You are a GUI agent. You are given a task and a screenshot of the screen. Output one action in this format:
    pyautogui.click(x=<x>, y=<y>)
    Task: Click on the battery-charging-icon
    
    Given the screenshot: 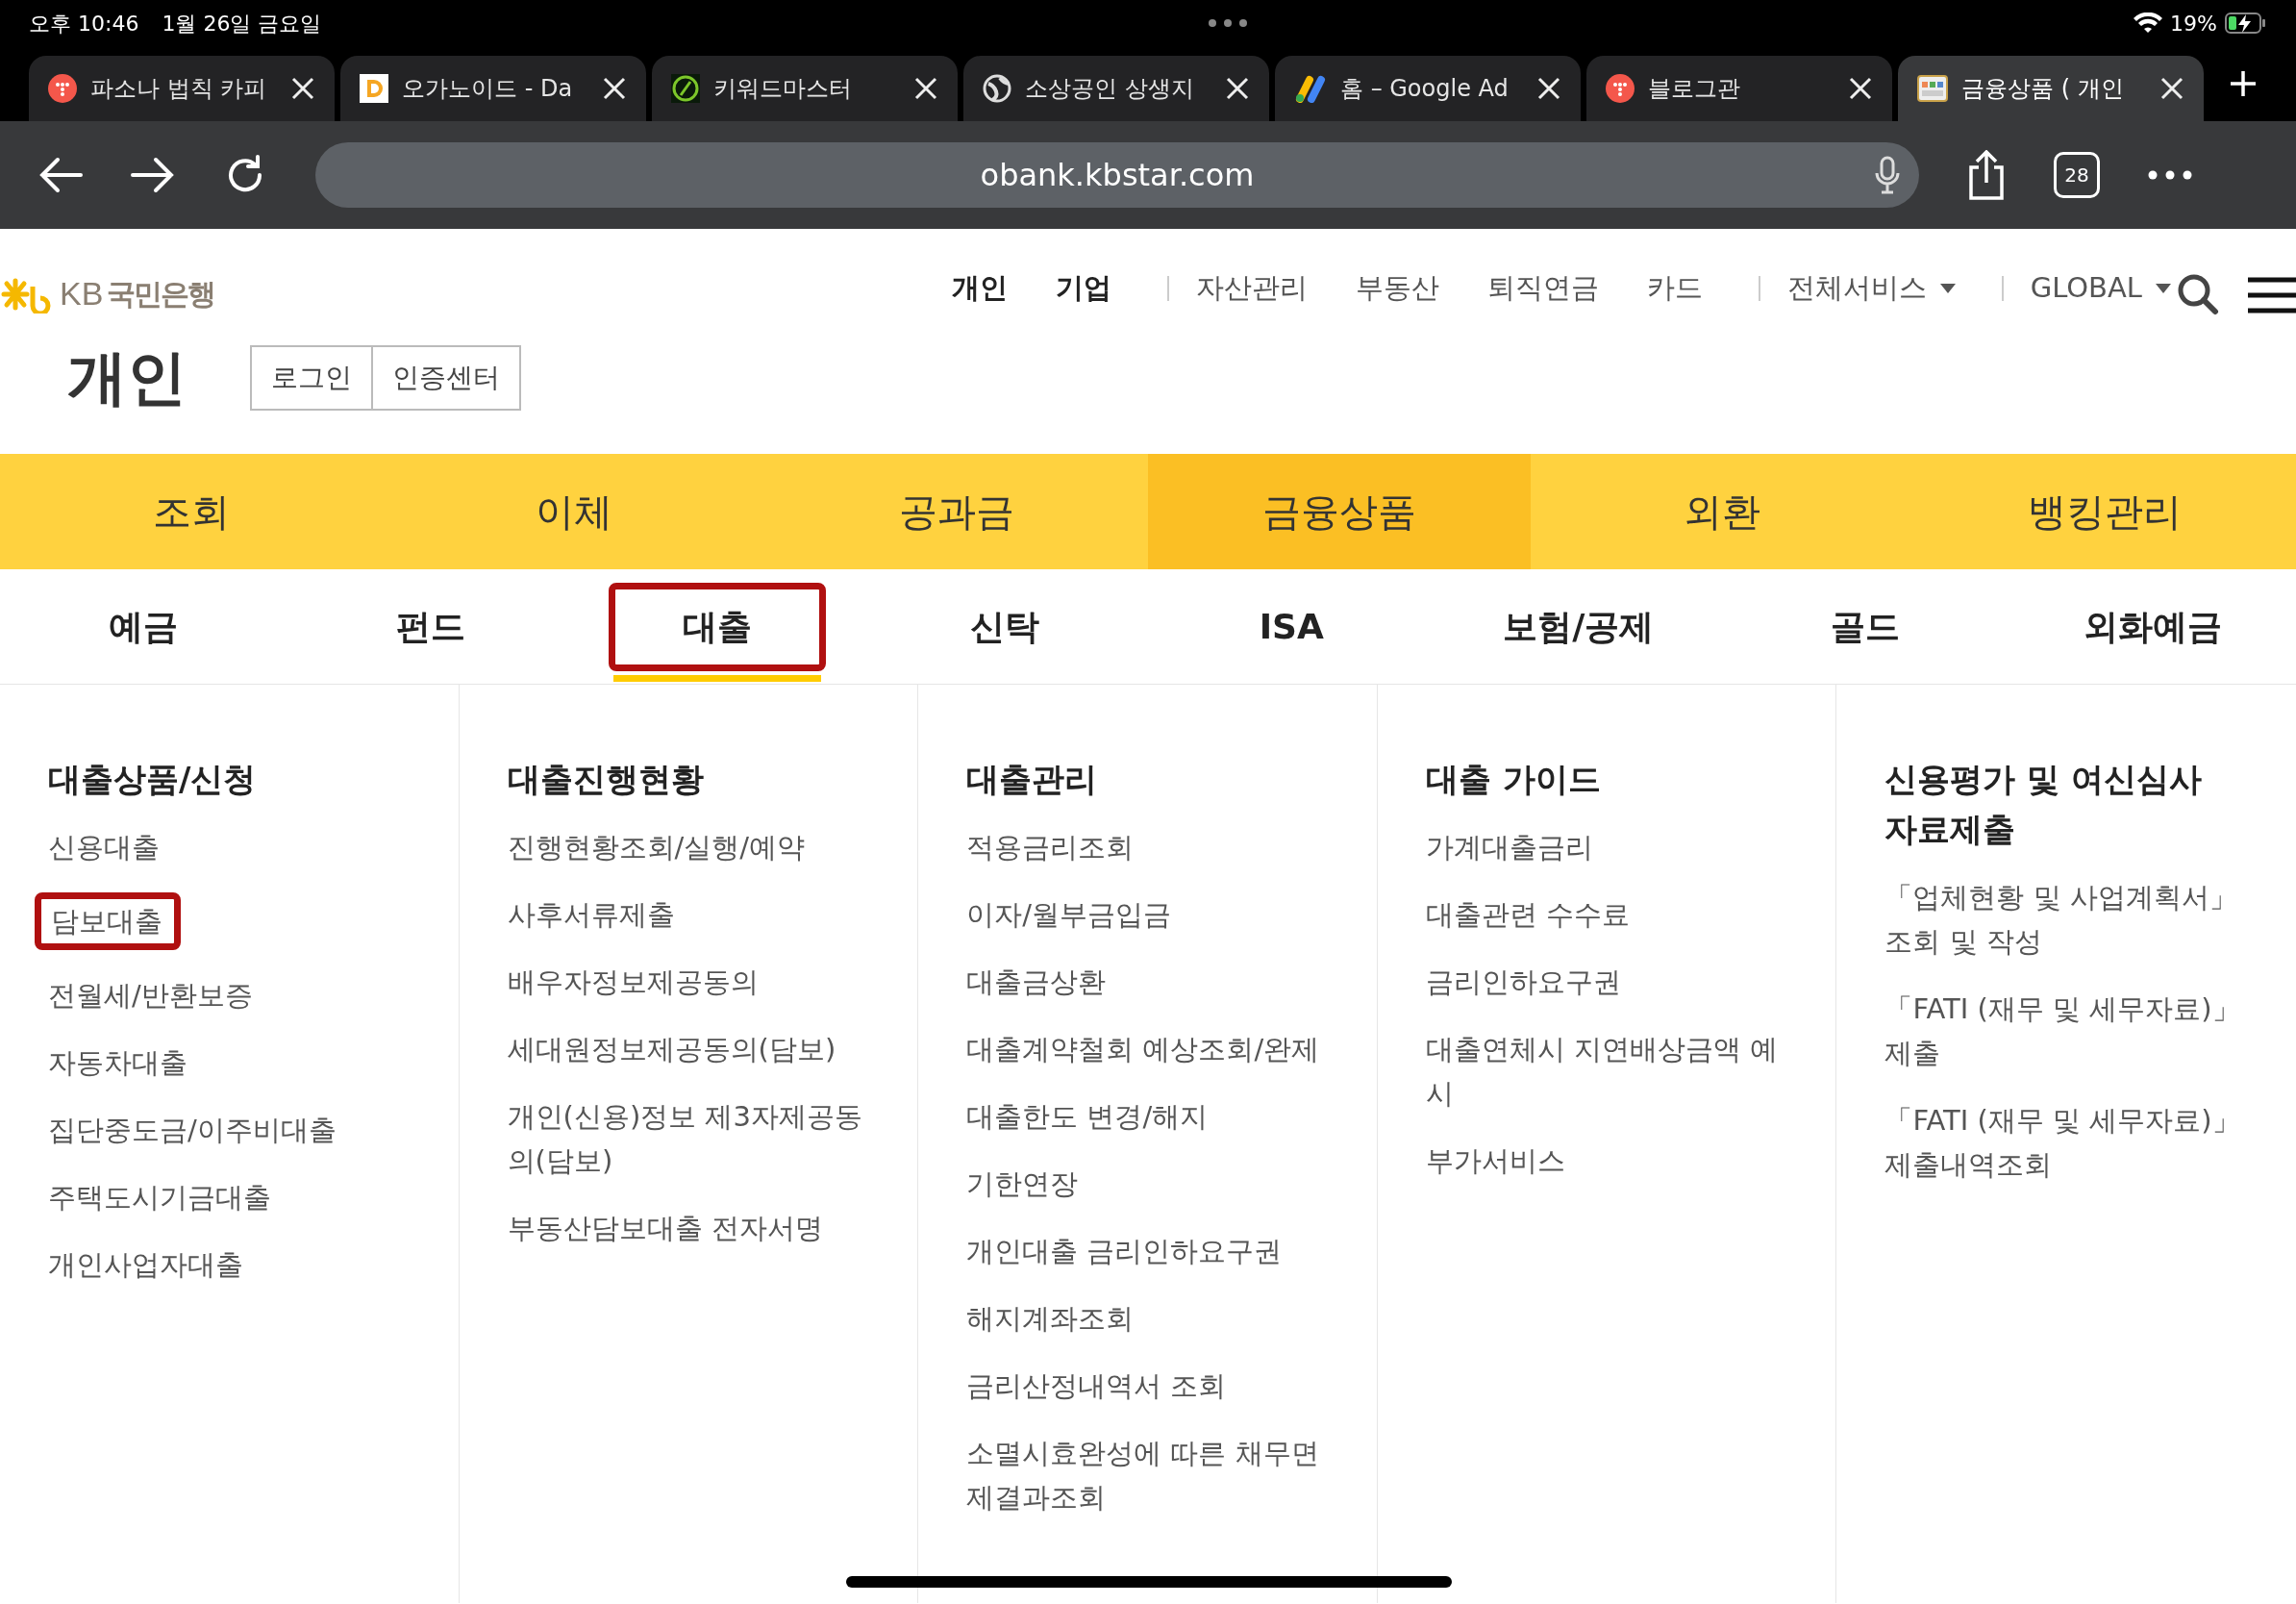 What is the action you would take?
    pyautogui.click(x=2246, y=23)
    